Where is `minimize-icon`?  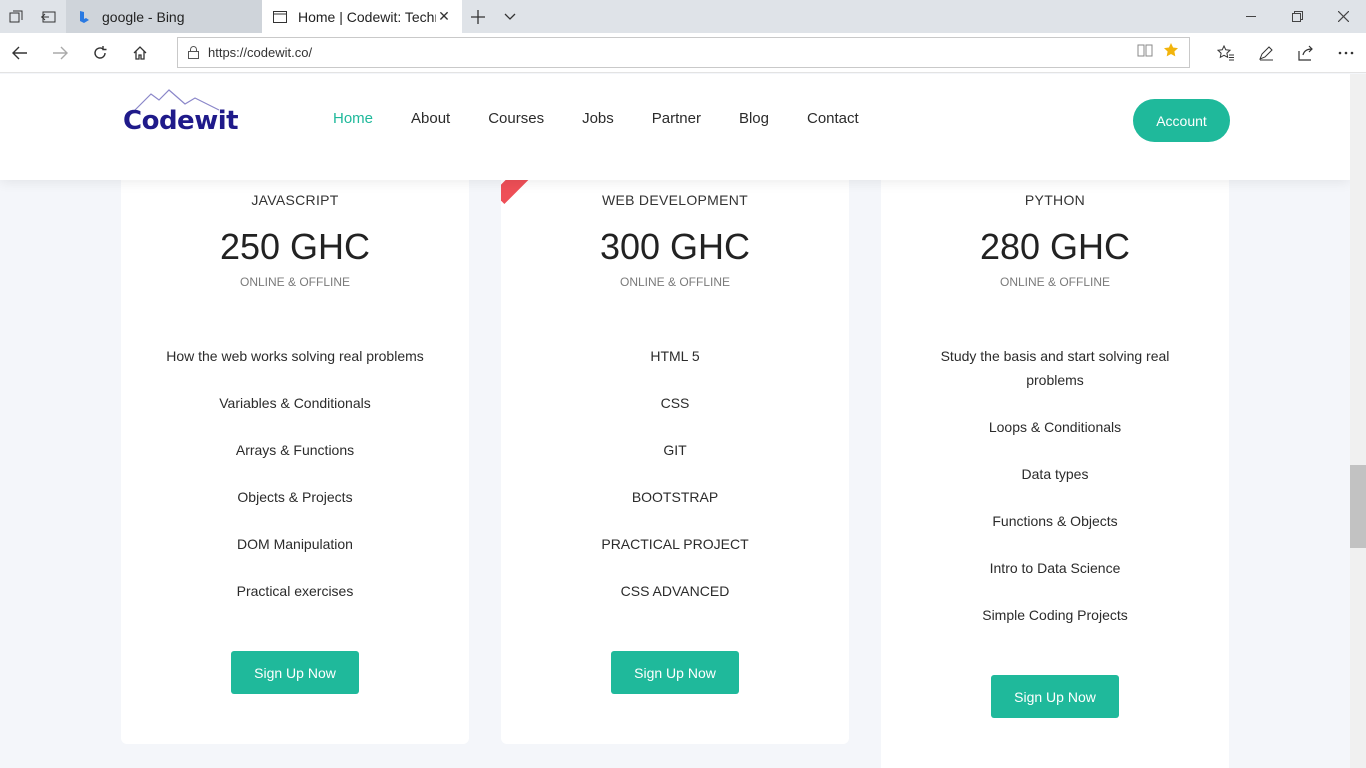
minimize-icon is located at coordinates (1251, 16).